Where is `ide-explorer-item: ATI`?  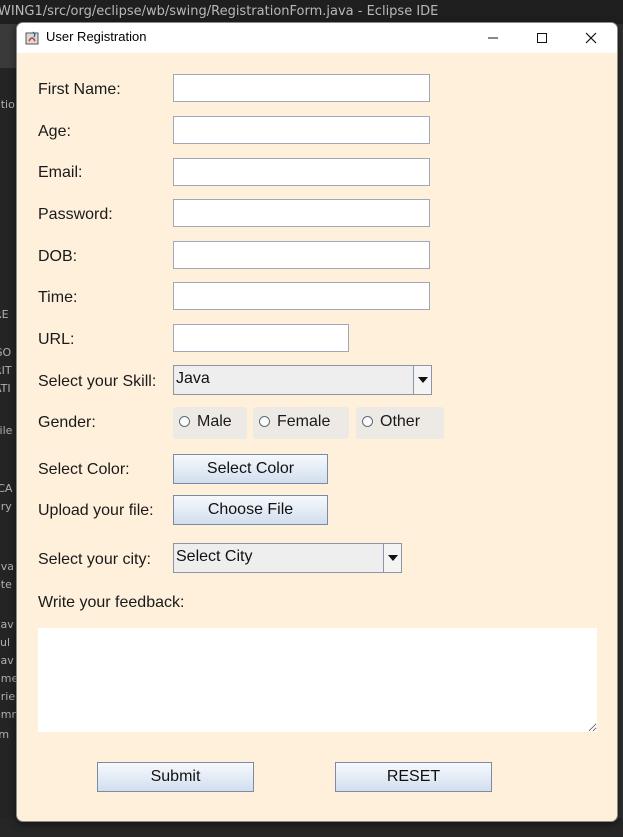 ide-explorer-item: ATI is located at coordinates (5, 388).